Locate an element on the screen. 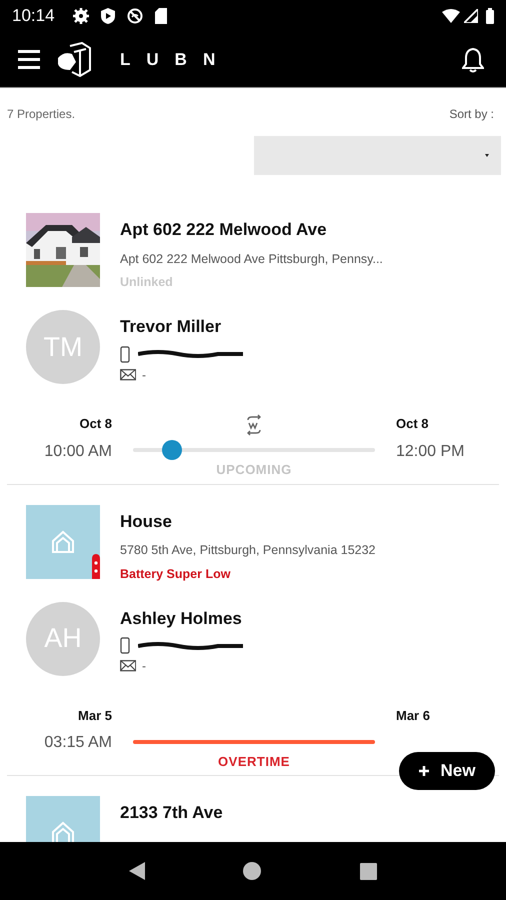 Image resolution: width=506 pixels, height=900 pixels. booking-status: OVERTIME is located at coordinates (254, 761).